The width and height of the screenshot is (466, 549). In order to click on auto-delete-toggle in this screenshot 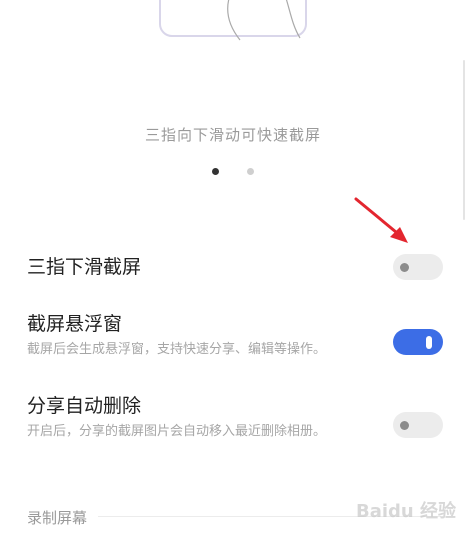, I will do `click(418, 425)`.